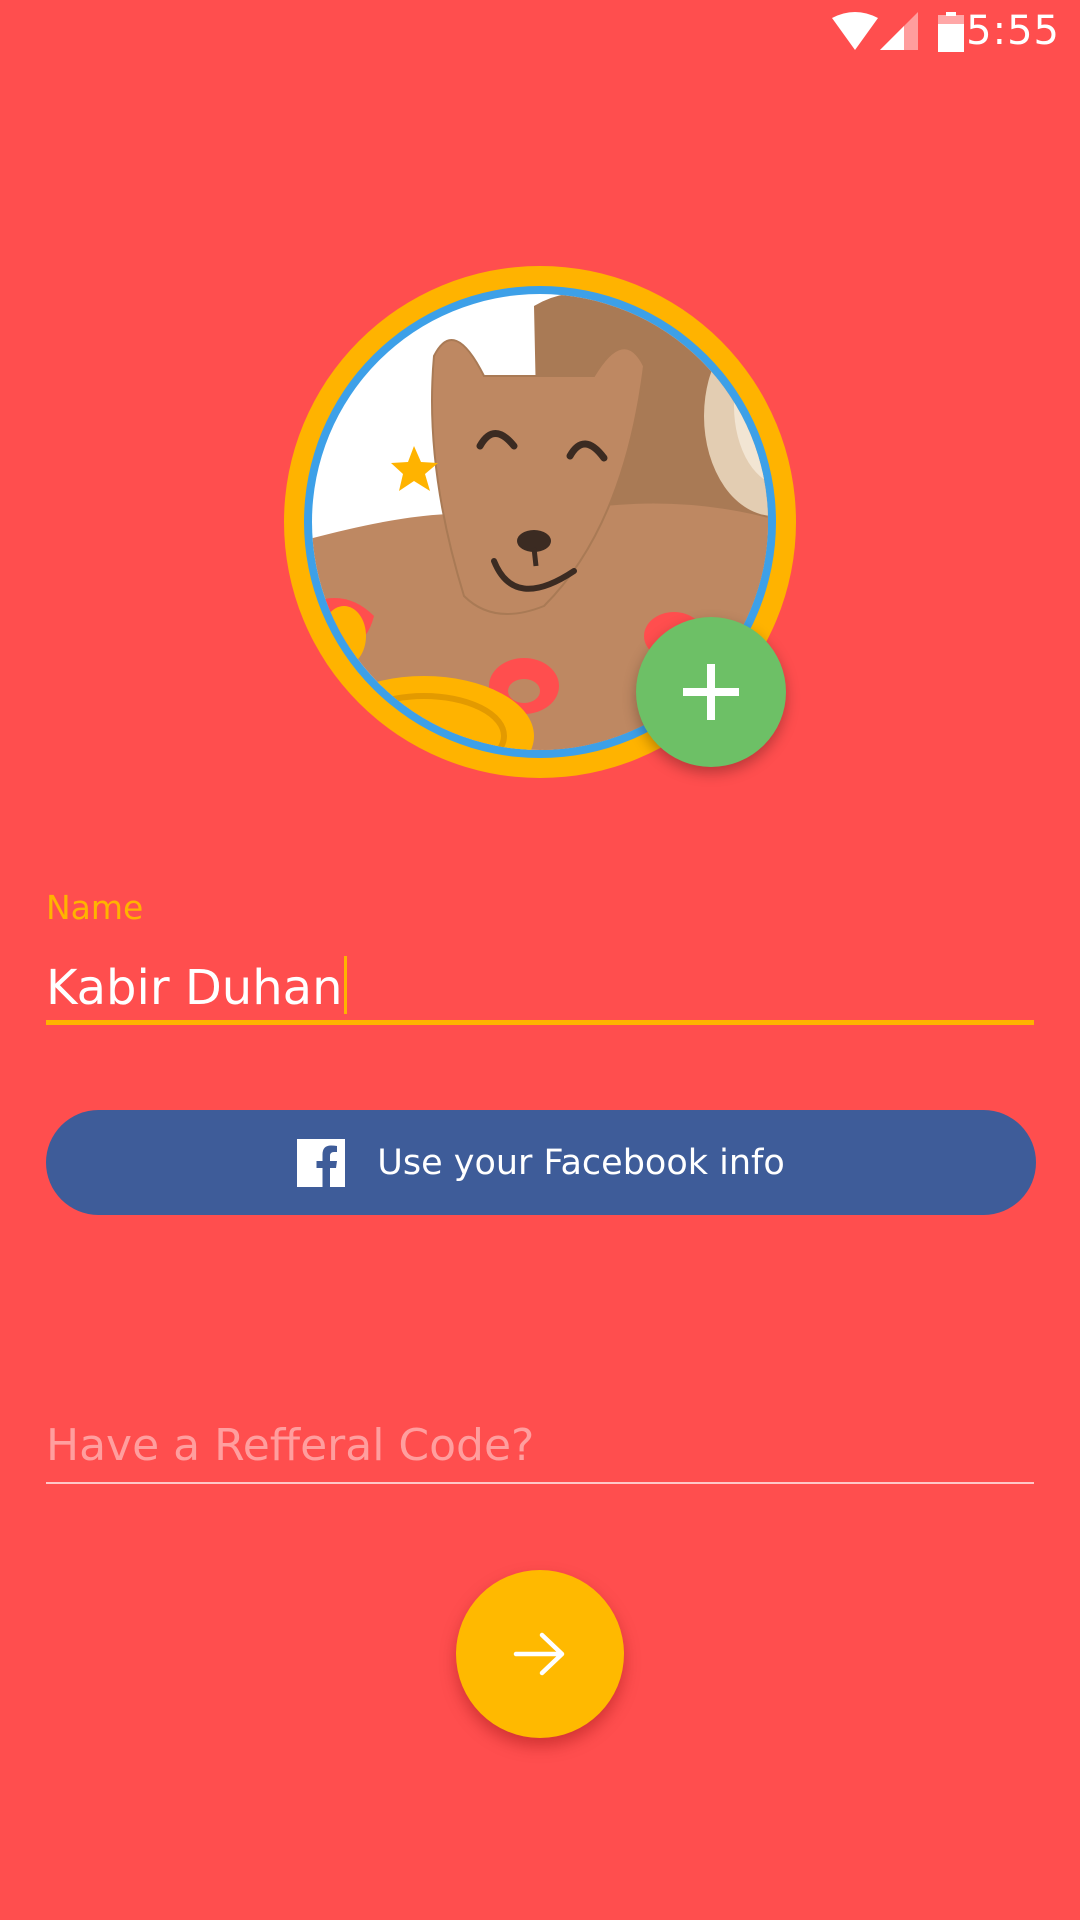 The width and height of the screenshot is (1080, 1920). I want to click on name-underline, so click(540, 1022).